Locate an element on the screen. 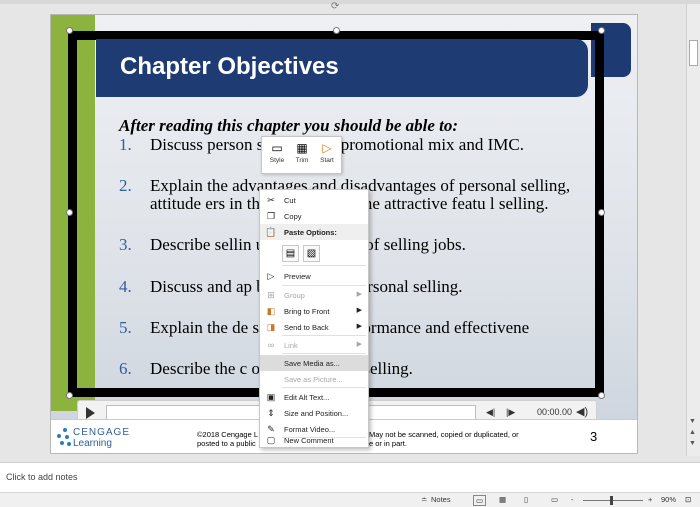 The image size is (700, 507). copy-icon: ❐ is located at coordinates (271, 216).